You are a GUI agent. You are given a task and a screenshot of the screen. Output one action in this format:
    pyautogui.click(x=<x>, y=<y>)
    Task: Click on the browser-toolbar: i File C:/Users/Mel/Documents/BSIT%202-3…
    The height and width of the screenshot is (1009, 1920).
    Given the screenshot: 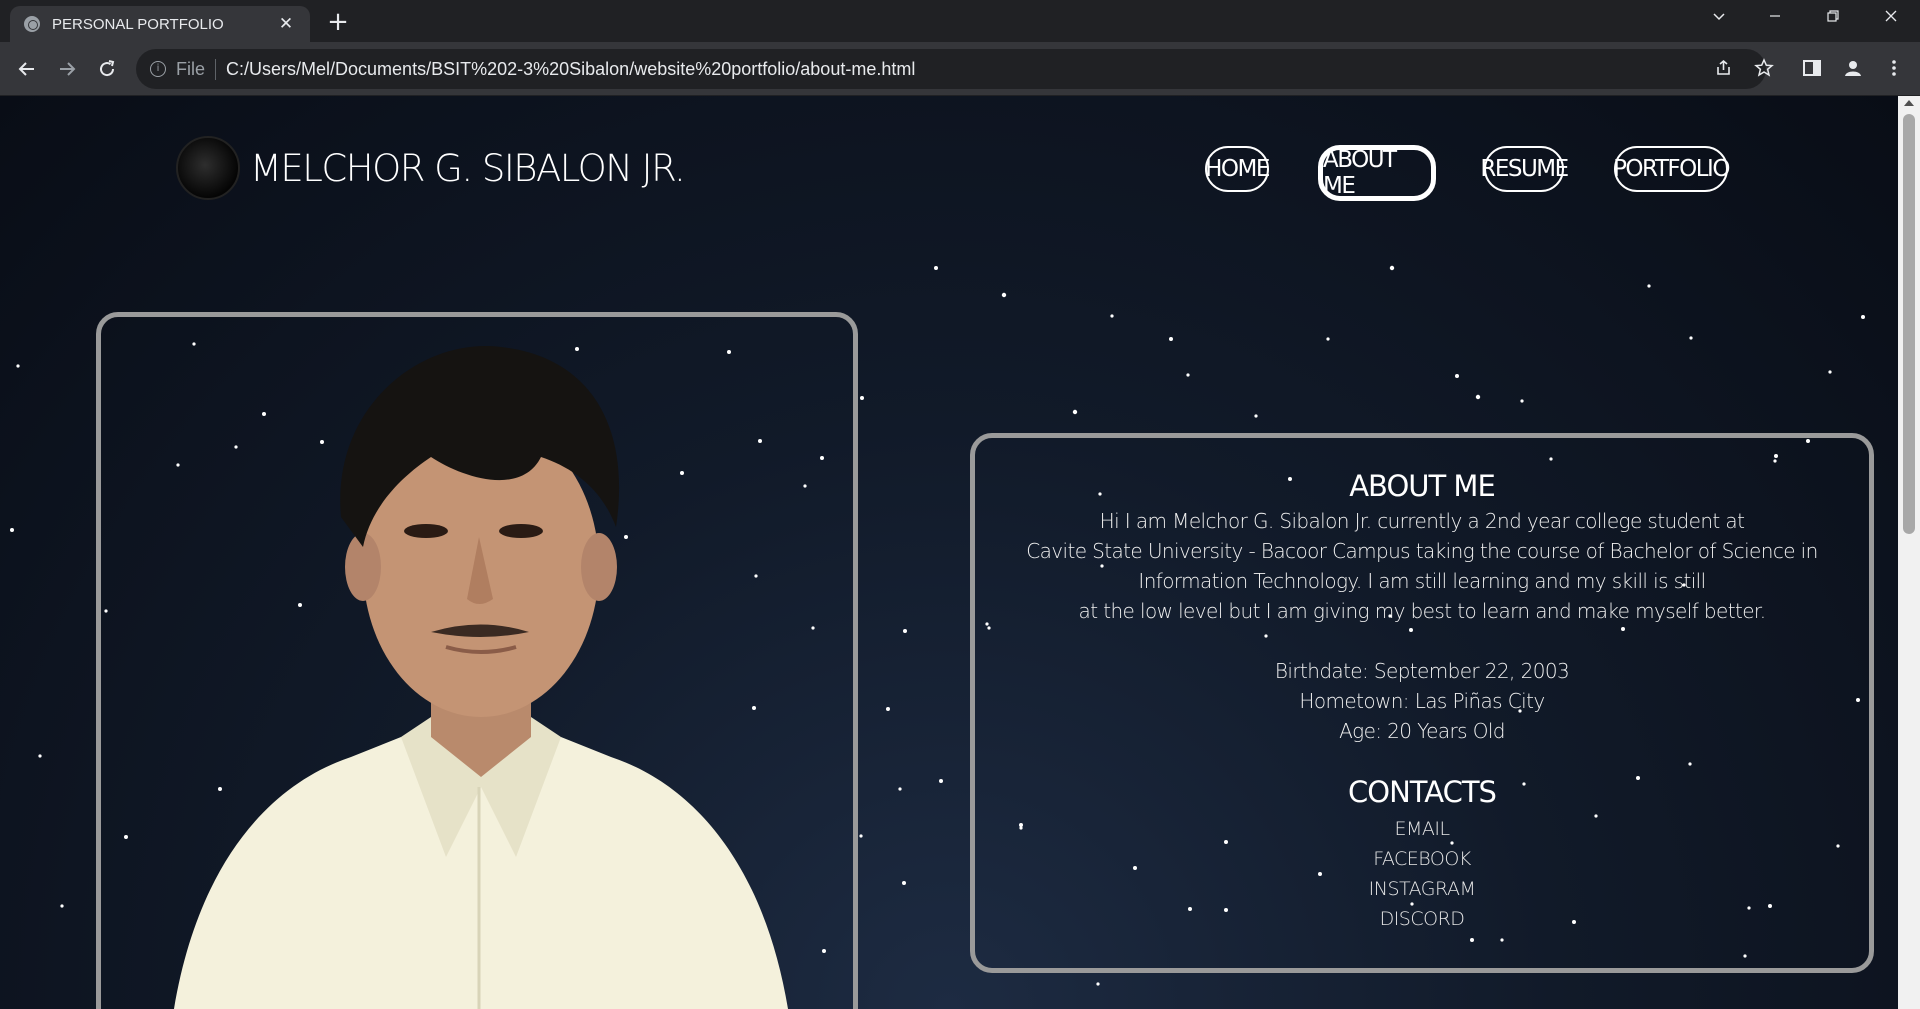 What is the action you would take?
    pyautogui.click(x=960, y=69)
    